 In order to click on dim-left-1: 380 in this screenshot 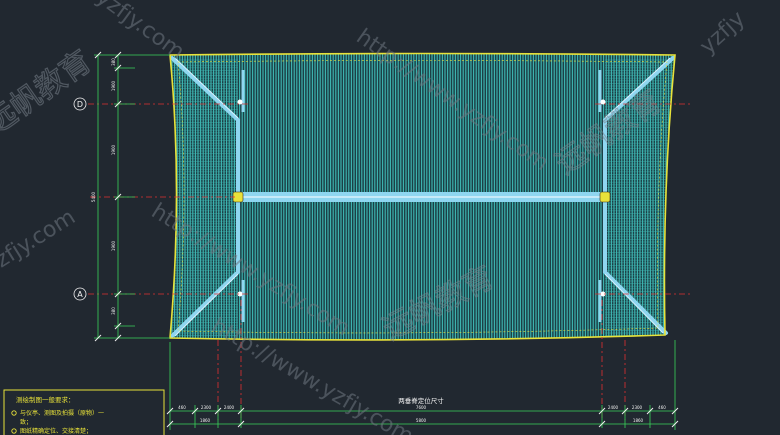, I will do `click(113, 62)`.